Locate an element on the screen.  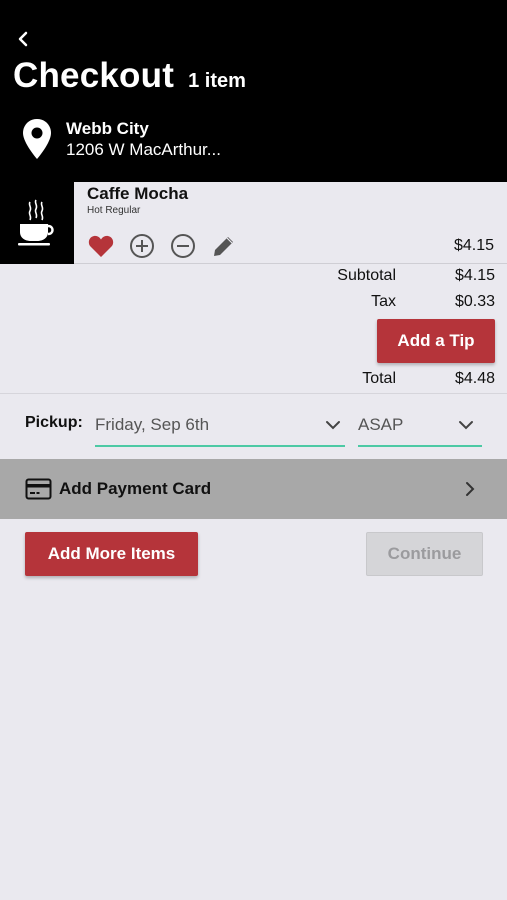
pickup-time-value: ASAP is located at coordinates (381, 424).